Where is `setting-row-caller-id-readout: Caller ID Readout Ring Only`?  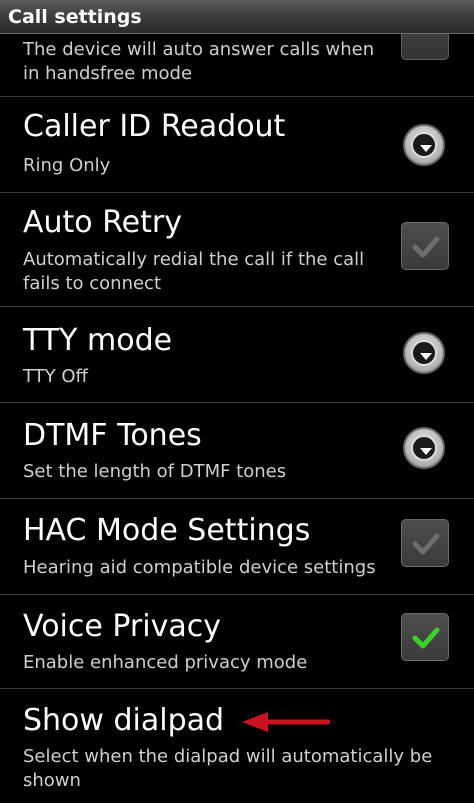
setting-row-caller-id-readout: Caller ID Readout Ring Only is located at coordinates (237, 145).